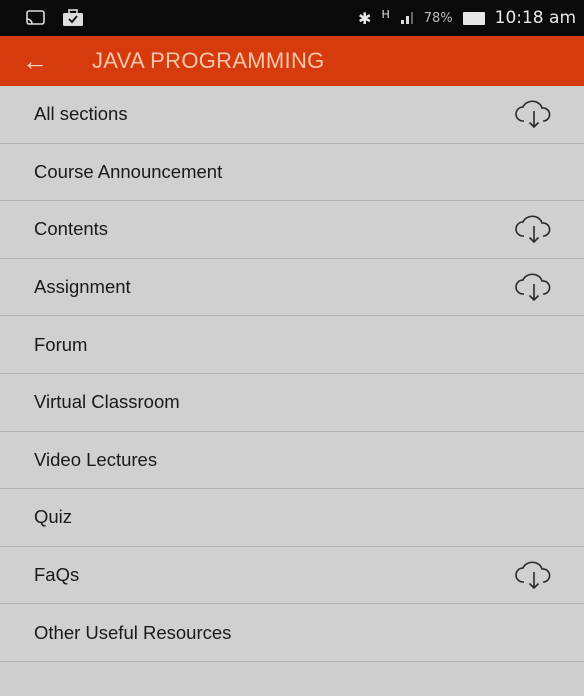 This screenshot has height=696, width=584. What do you see at coordinates (292, 230) in the screenshot?
I see `list-item: Contents` at bounding box center [292, 230].